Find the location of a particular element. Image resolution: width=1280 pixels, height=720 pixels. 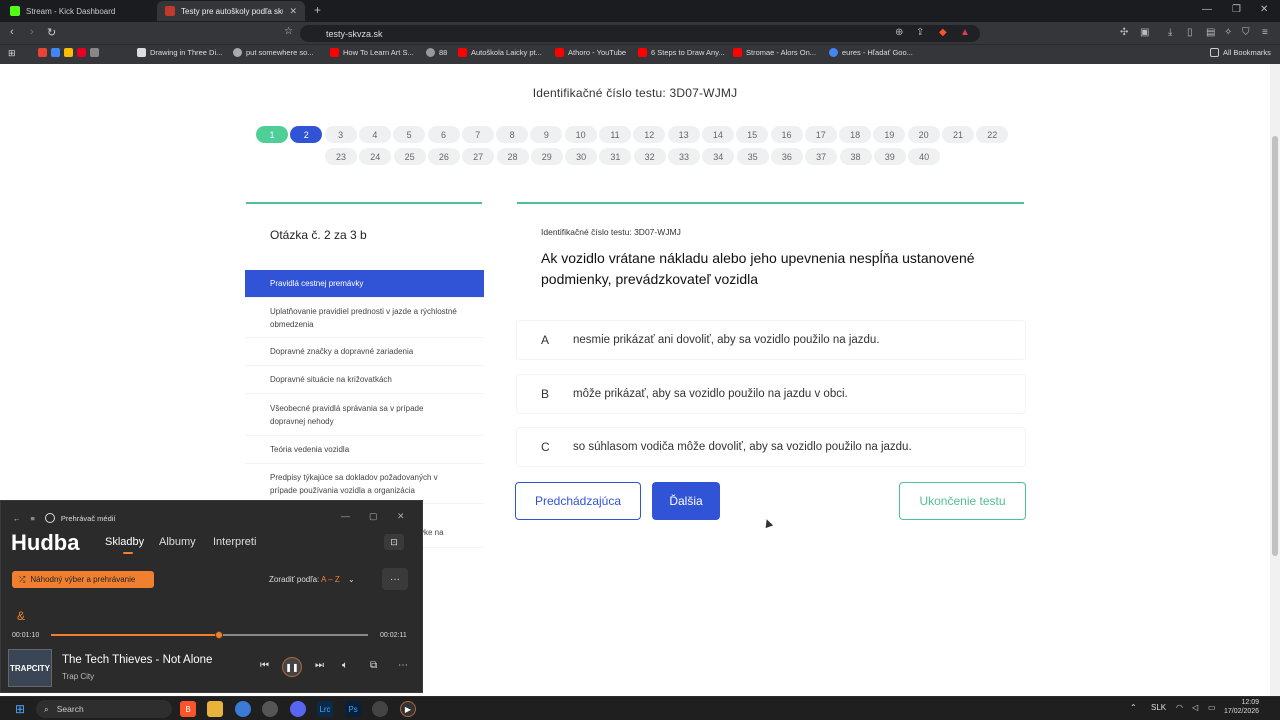

question-page-20: 20 is located at coordinates (923, 134).